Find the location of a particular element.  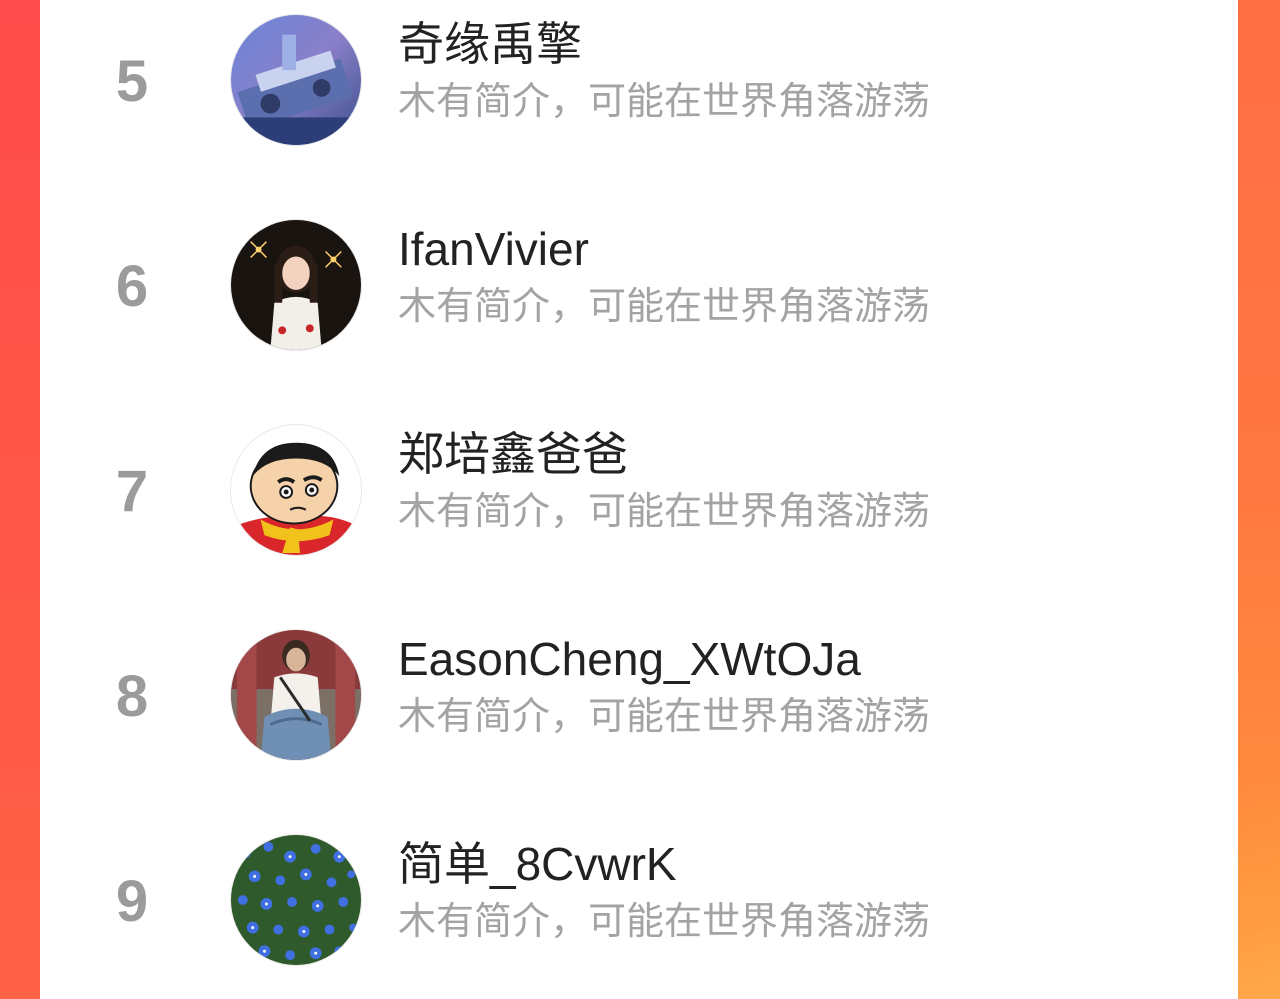

rank-number: 8 is located at coordinates (132, 696).